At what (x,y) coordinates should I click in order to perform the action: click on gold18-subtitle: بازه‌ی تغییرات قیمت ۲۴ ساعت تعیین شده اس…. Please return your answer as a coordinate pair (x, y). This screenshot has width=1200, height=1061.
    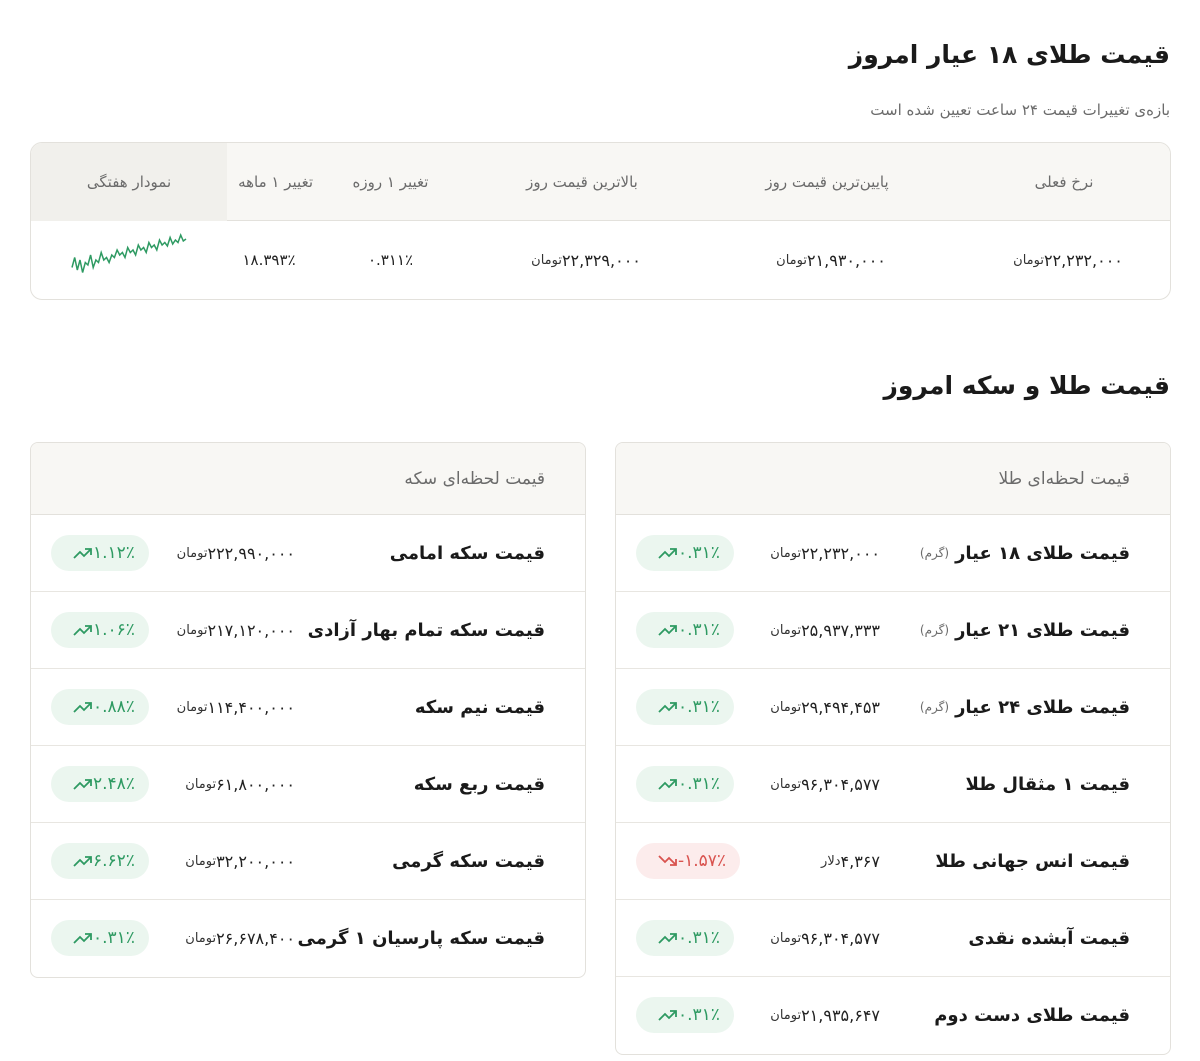
    Looking at the image, I should click on (1020, 110).